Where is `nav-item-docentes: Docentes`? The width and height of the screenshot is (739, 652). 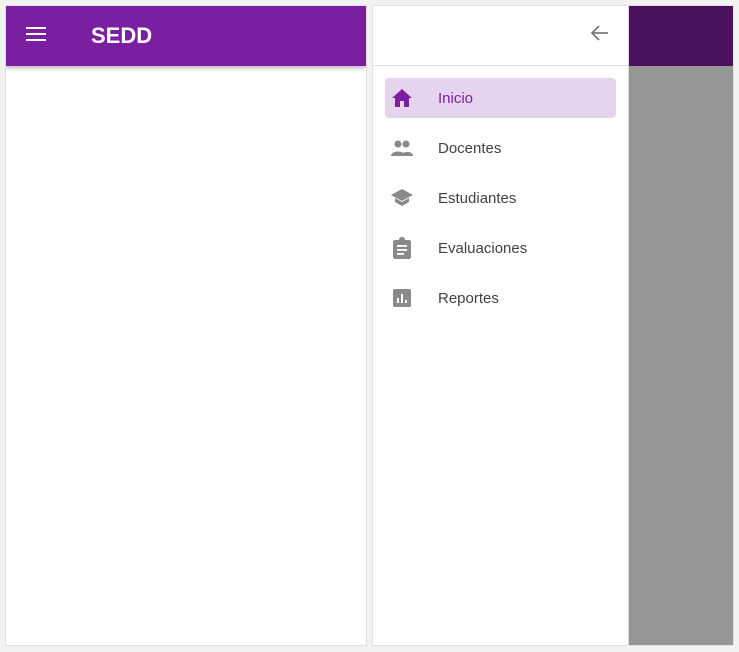 nav-item-docentes: Docentes is located at coordinates (500, 148).